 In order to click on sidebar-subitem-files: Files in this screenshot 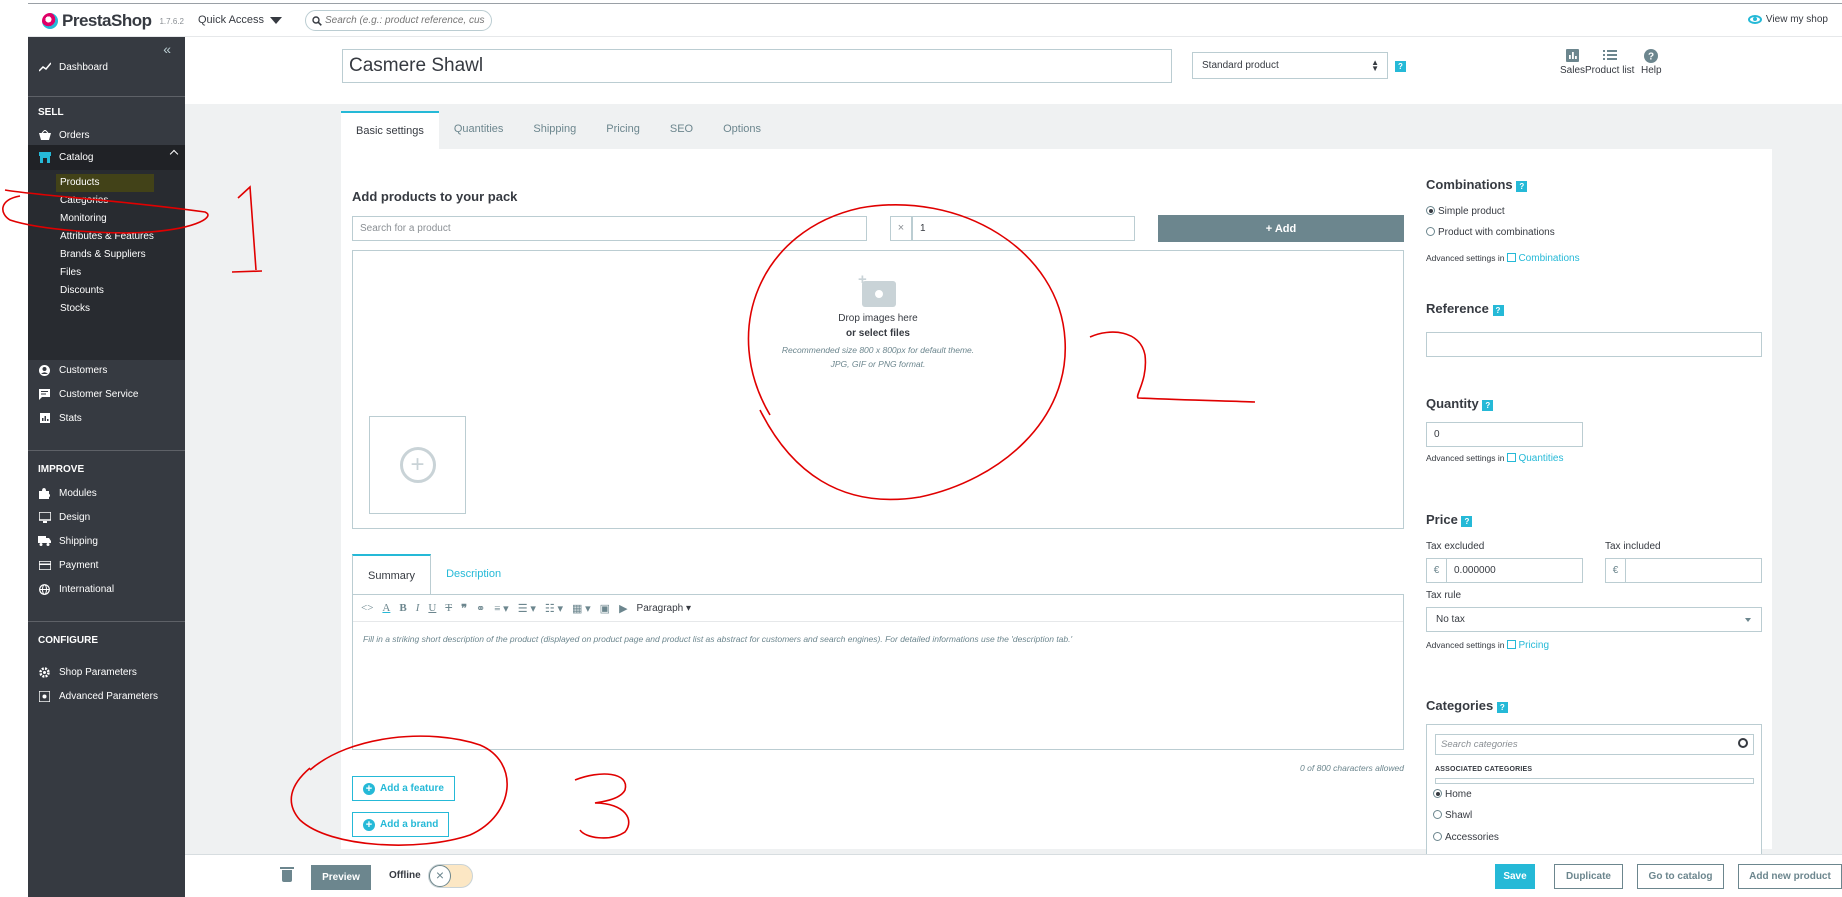, I will do `click(70, 272)`.